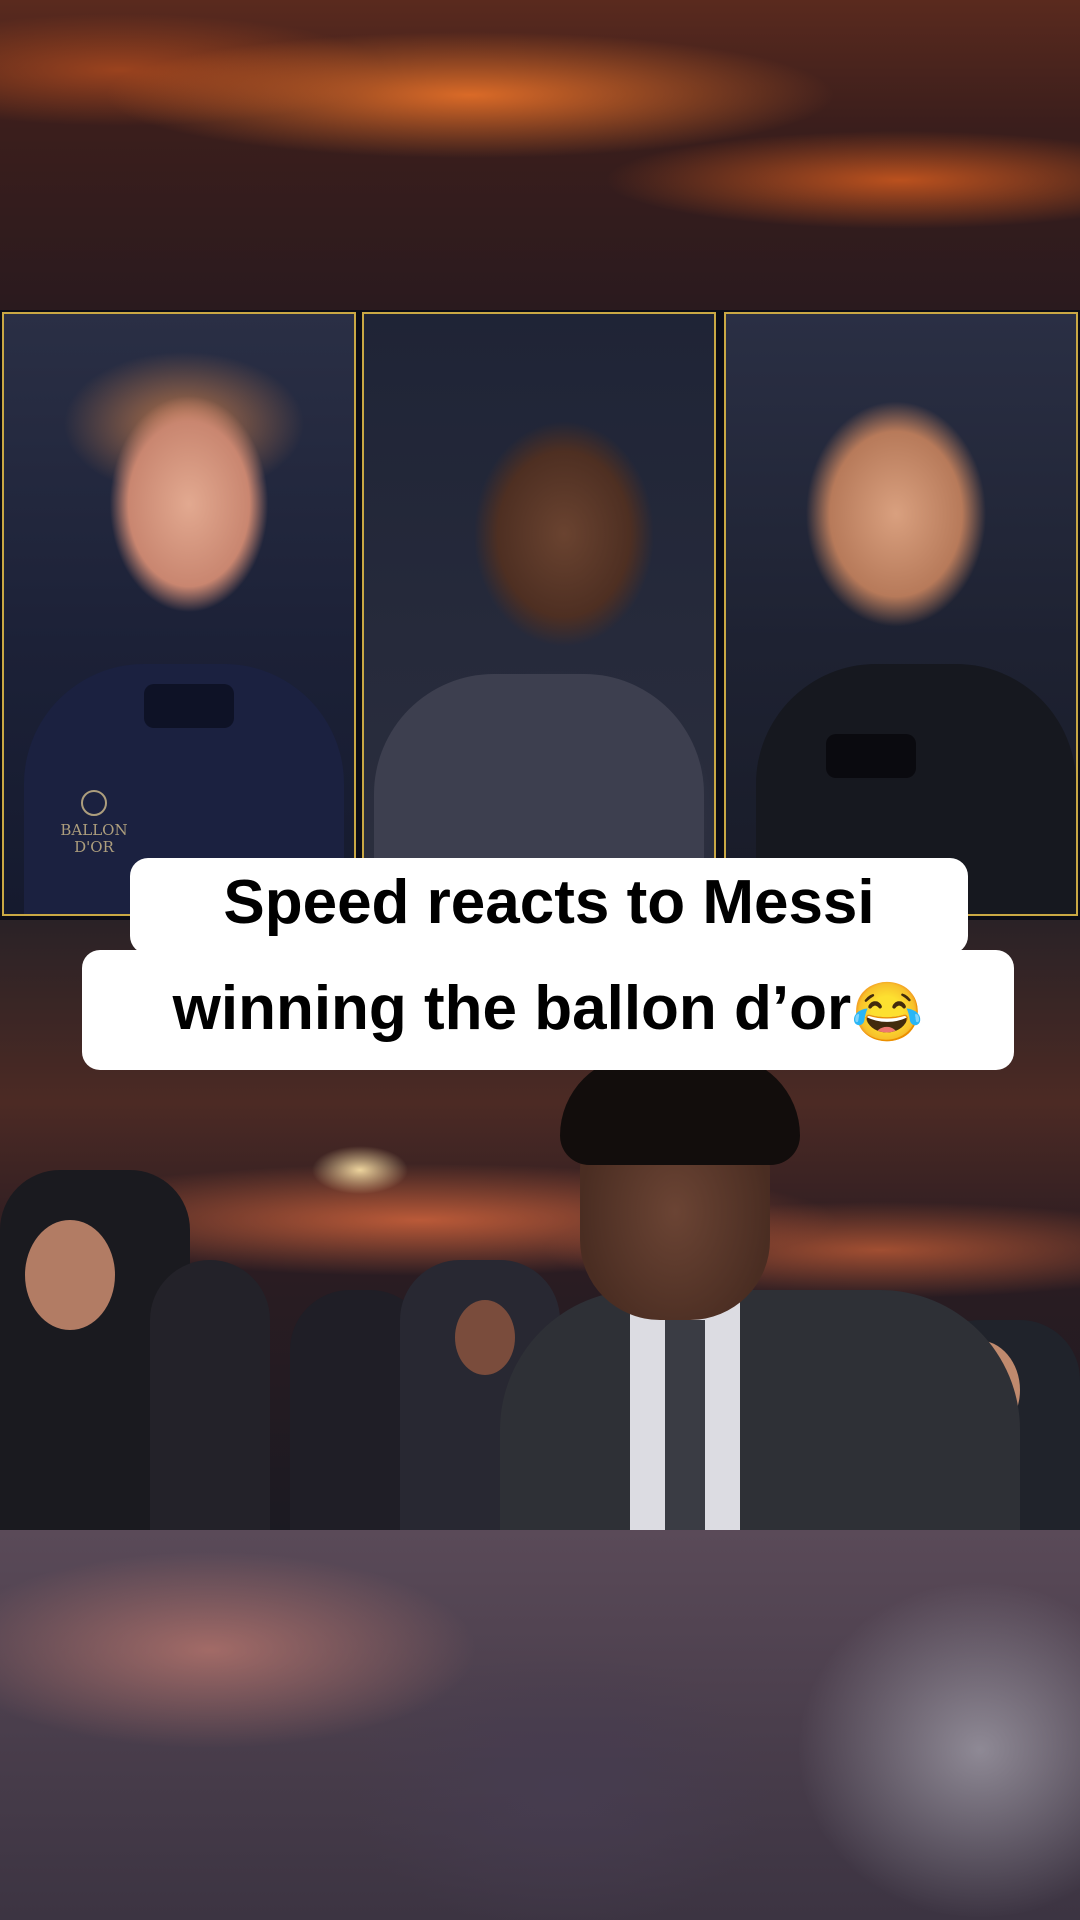 The height and width of the screenshot is (1920, 1080). I want to click on ballon-dor-logo: BALLON D'OR, so click(94, 823).